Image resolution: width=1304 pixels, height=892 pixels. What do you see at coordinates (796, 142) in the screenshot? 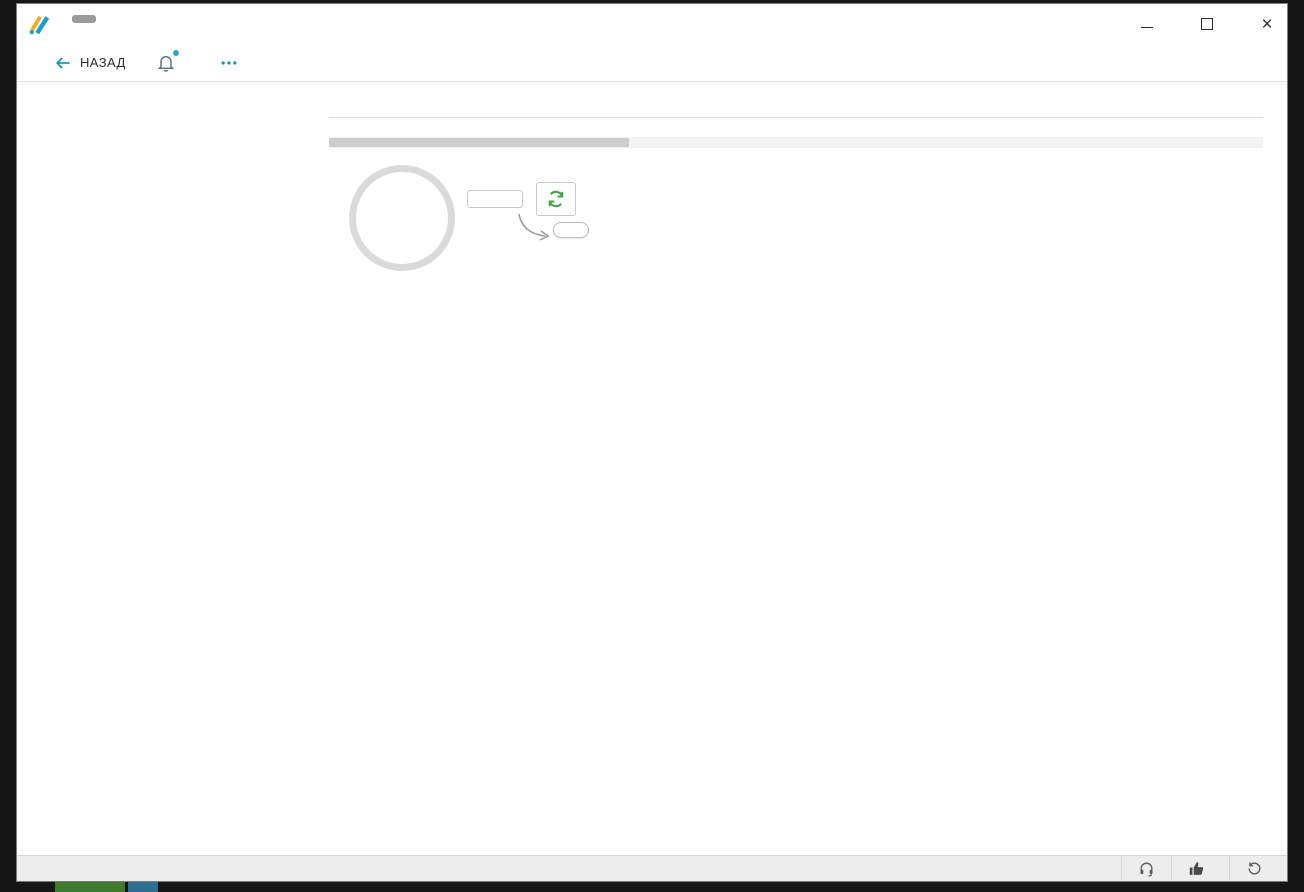
I see `horizontal-scrollbar` at bounding box center [796, 142].